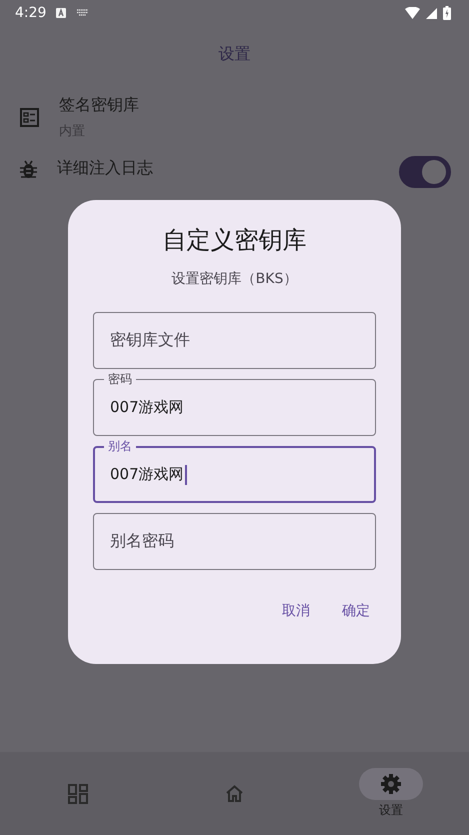 This screenshot has width=469, height=835. What do you see at coordinates (234, 336) in the screenshot?
I see `input-field: 密钥库文件` at bounding box center [234, 336].